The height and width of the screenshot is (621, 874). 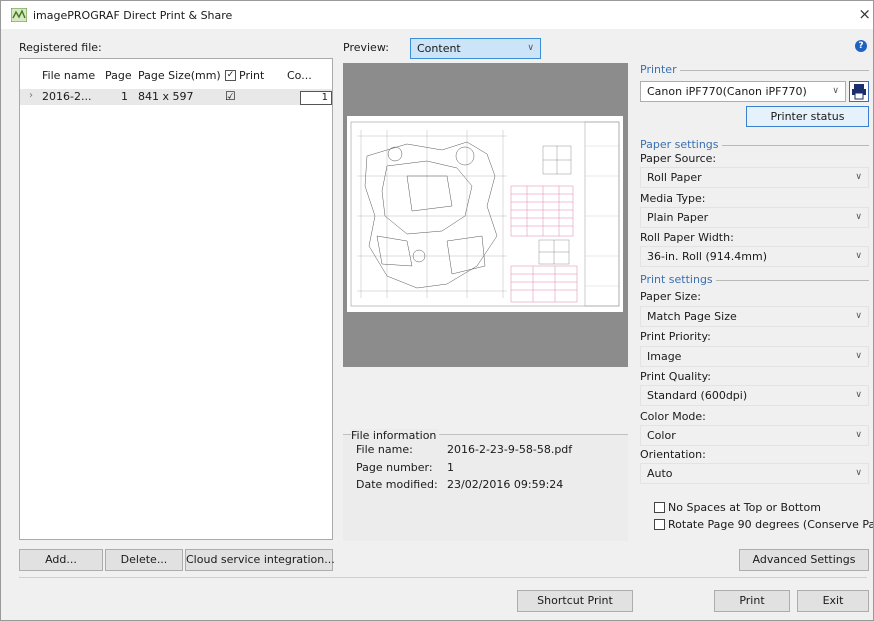 I want to click on color-mode-select: Color ∨, so click(x=754, y=435).